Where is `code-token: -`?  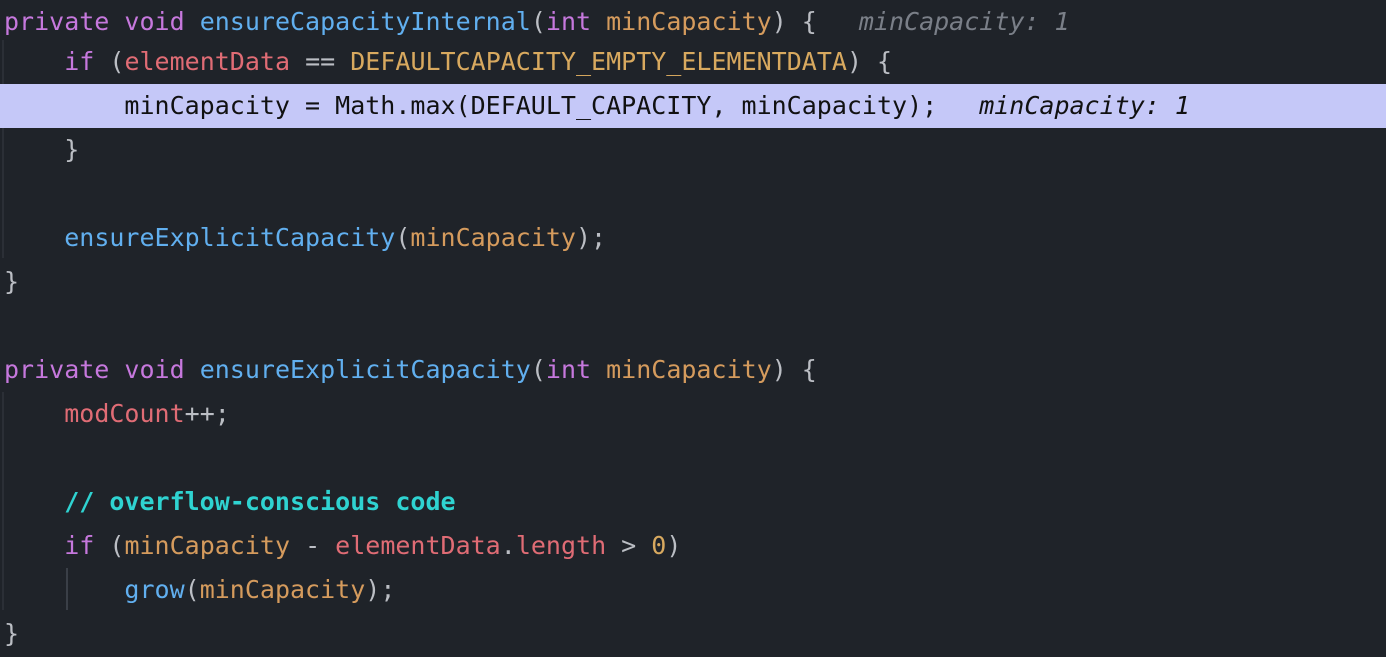
code-token: - is located at coordinates (313, 545).